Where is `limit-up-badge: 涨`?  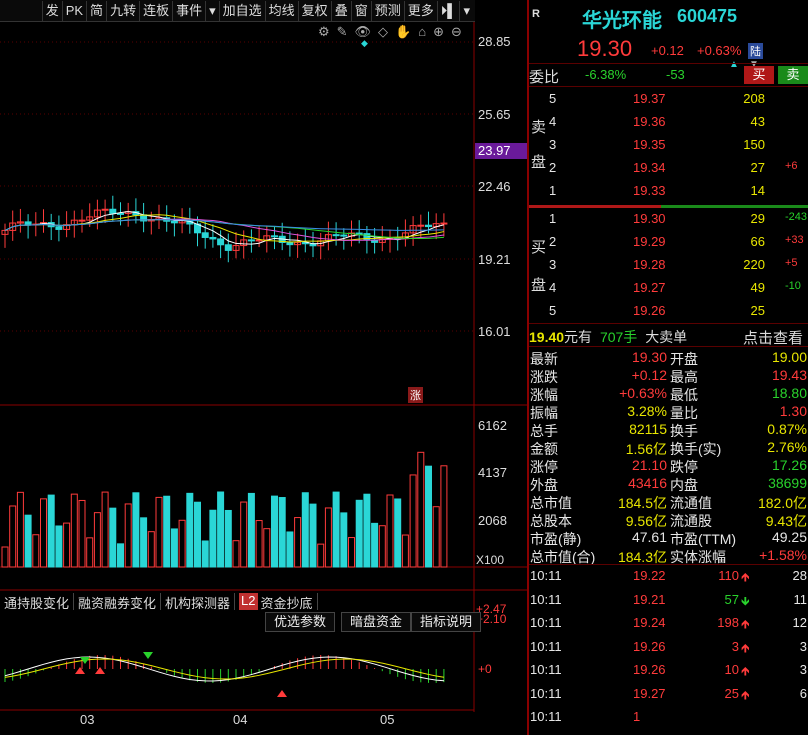 limit-up-badge: 涨 is located at coordinates (415, 395).